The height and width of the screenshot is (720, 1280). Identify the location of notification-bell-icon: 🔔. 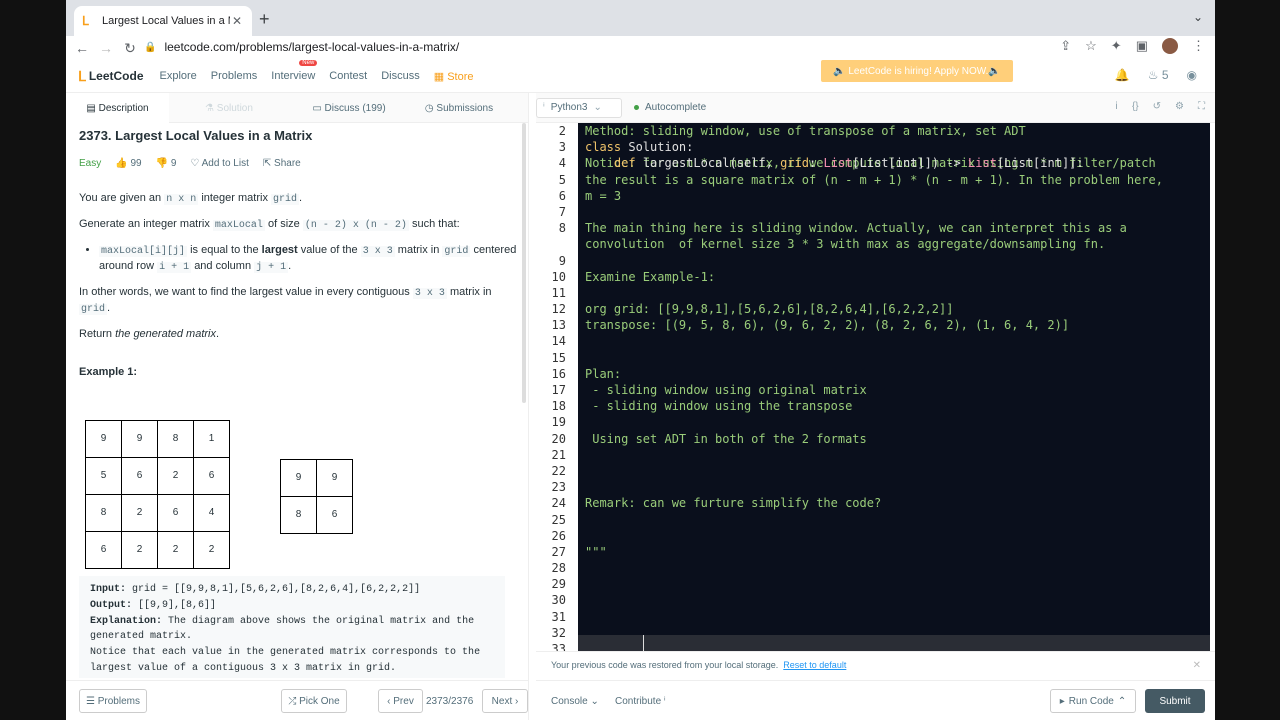
(1122, 75).